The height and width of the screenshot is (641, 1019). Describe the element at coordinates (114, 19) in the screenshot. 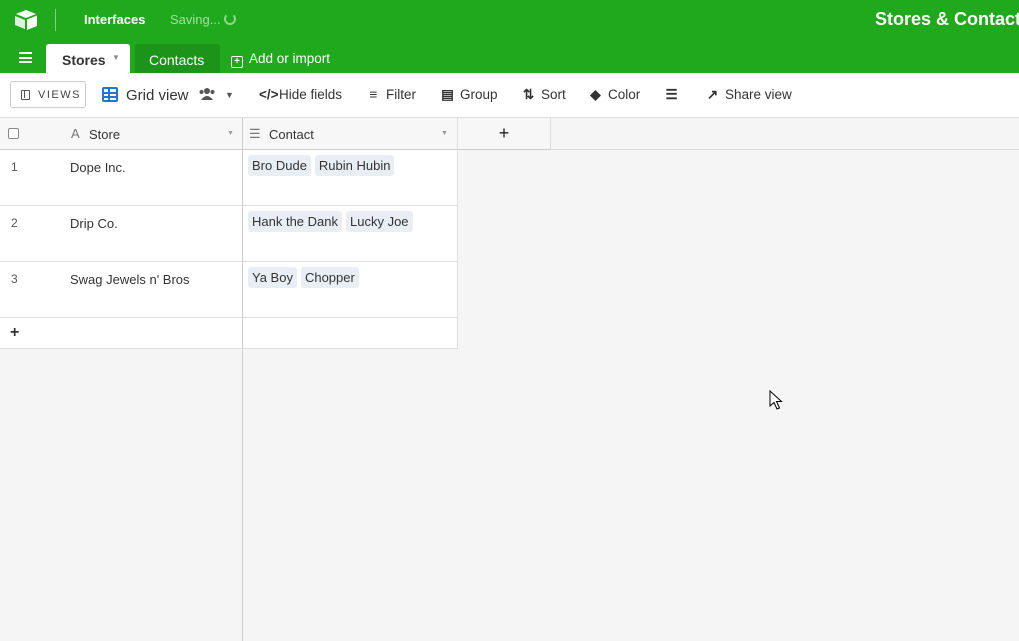

I see `interfaces-link: Interfaces` at that location.